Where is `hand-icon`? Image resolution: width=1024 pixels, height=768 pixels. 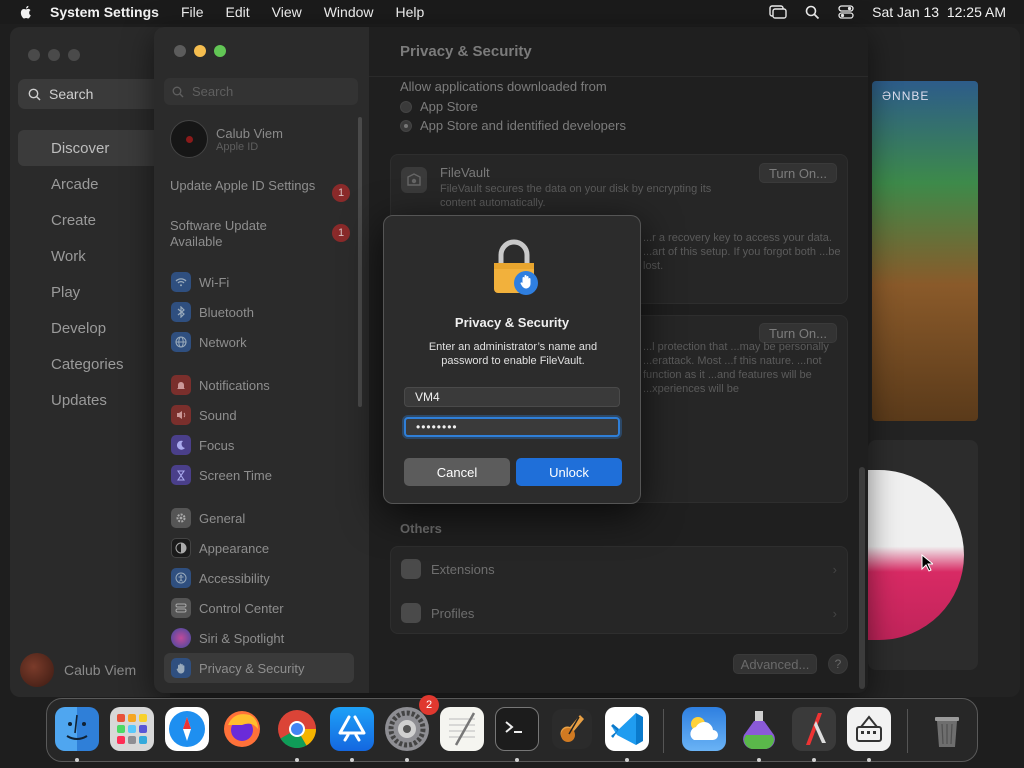
hand-icon is located at coordinates (181, 668).